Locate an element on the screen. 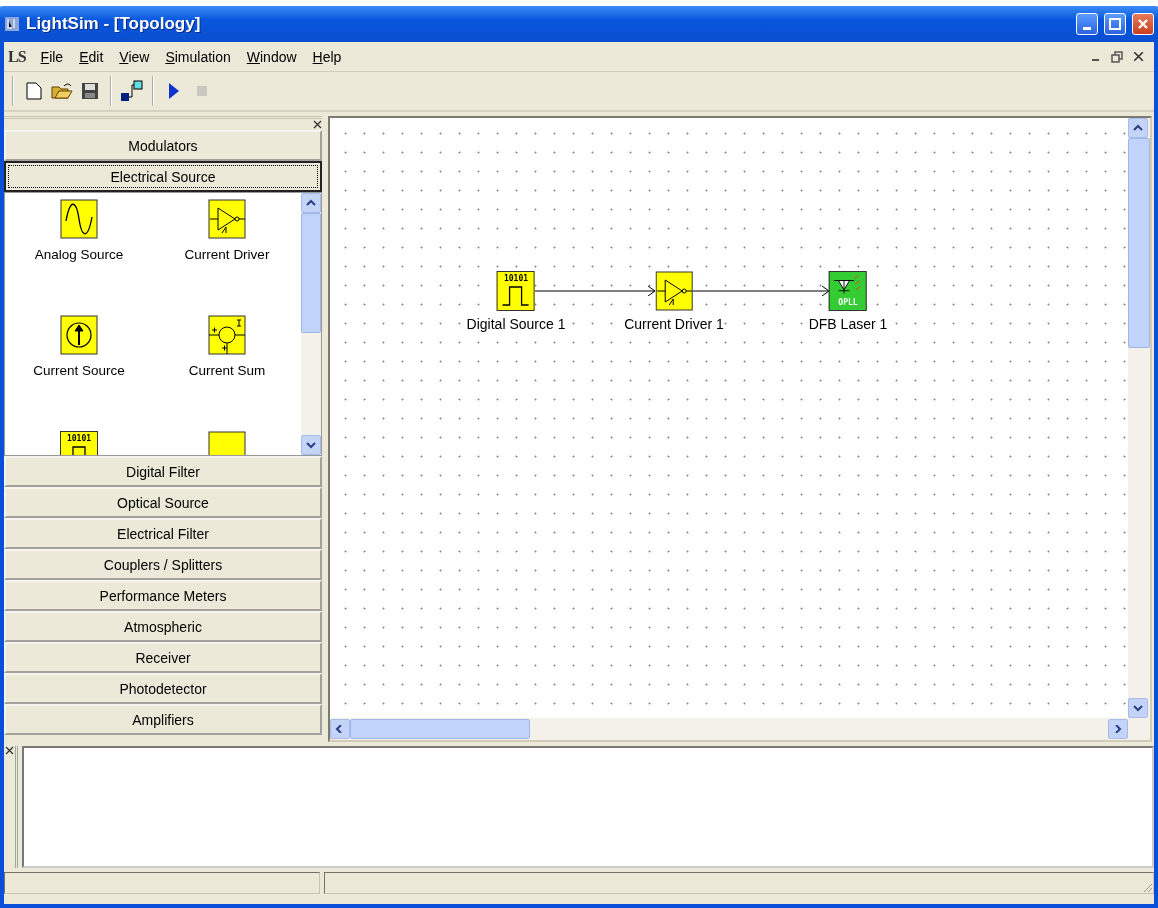  menu-item: File is located at coordinates (52, 56).